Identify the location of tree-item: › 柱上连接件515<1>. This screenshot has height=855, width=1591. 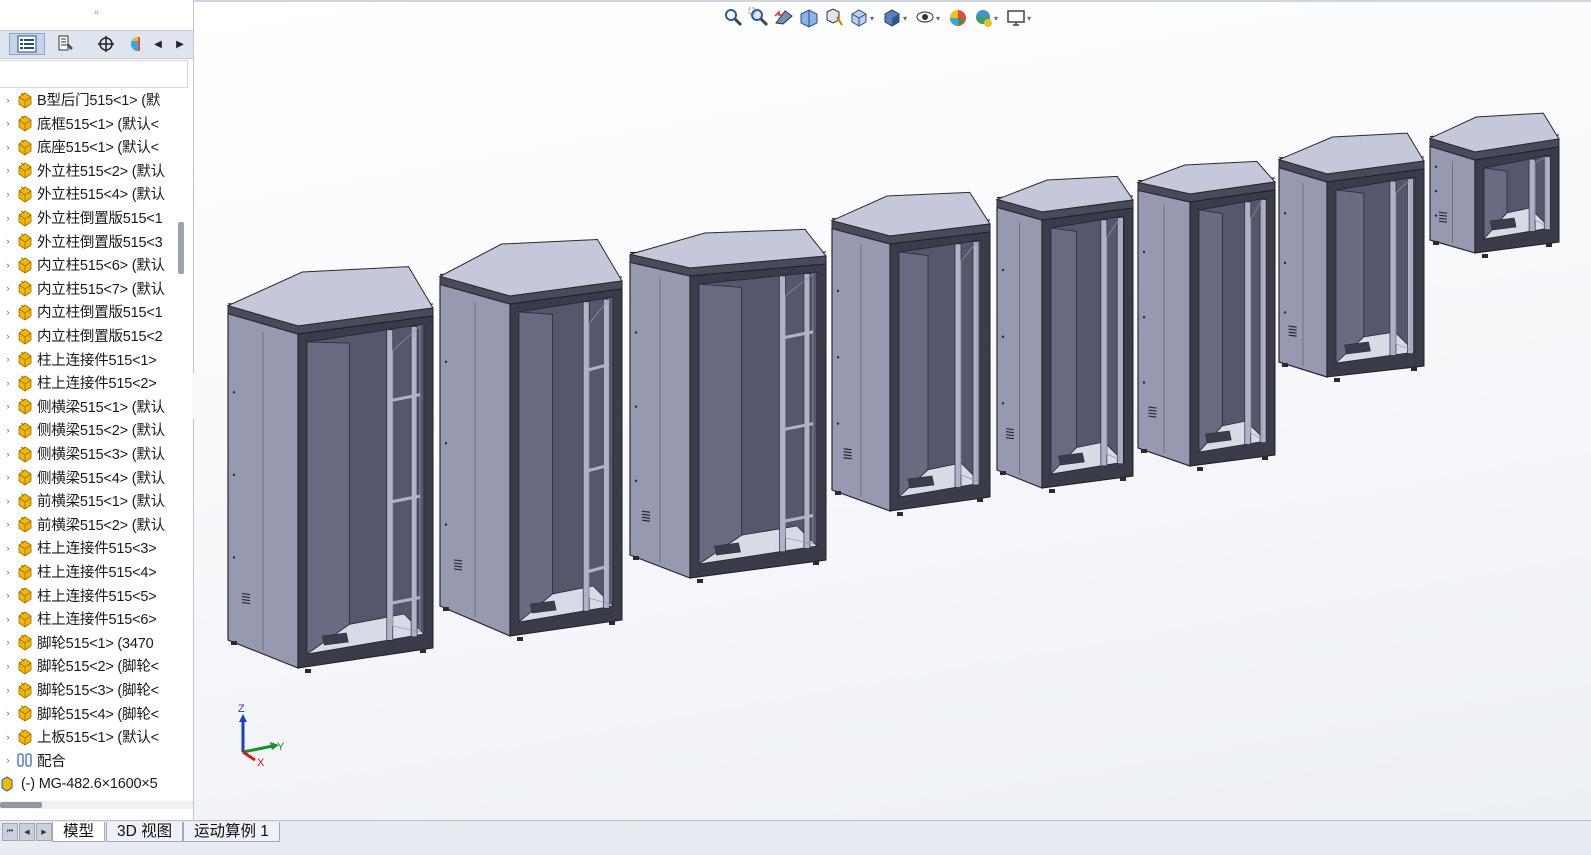
(96, 359).